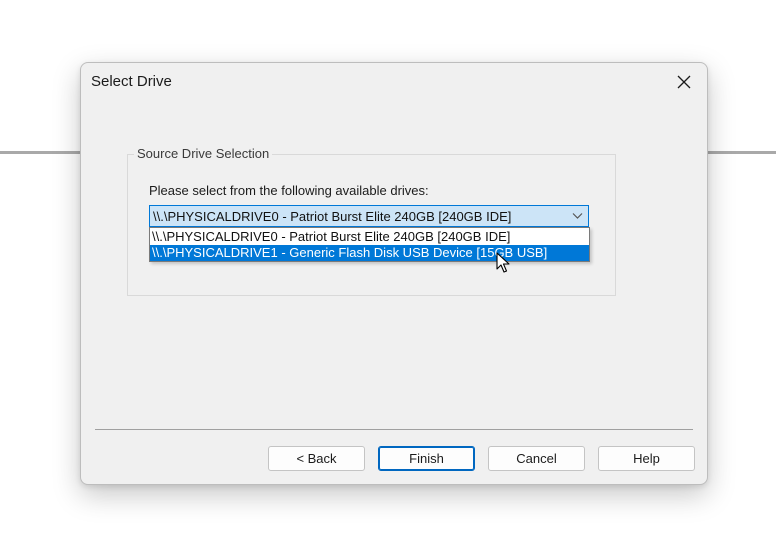 This screenshot has height=552, width=776. Describe the element at coordinates (536, 458) in the screenshot. I see `cancel-button: Cancel` at that location.